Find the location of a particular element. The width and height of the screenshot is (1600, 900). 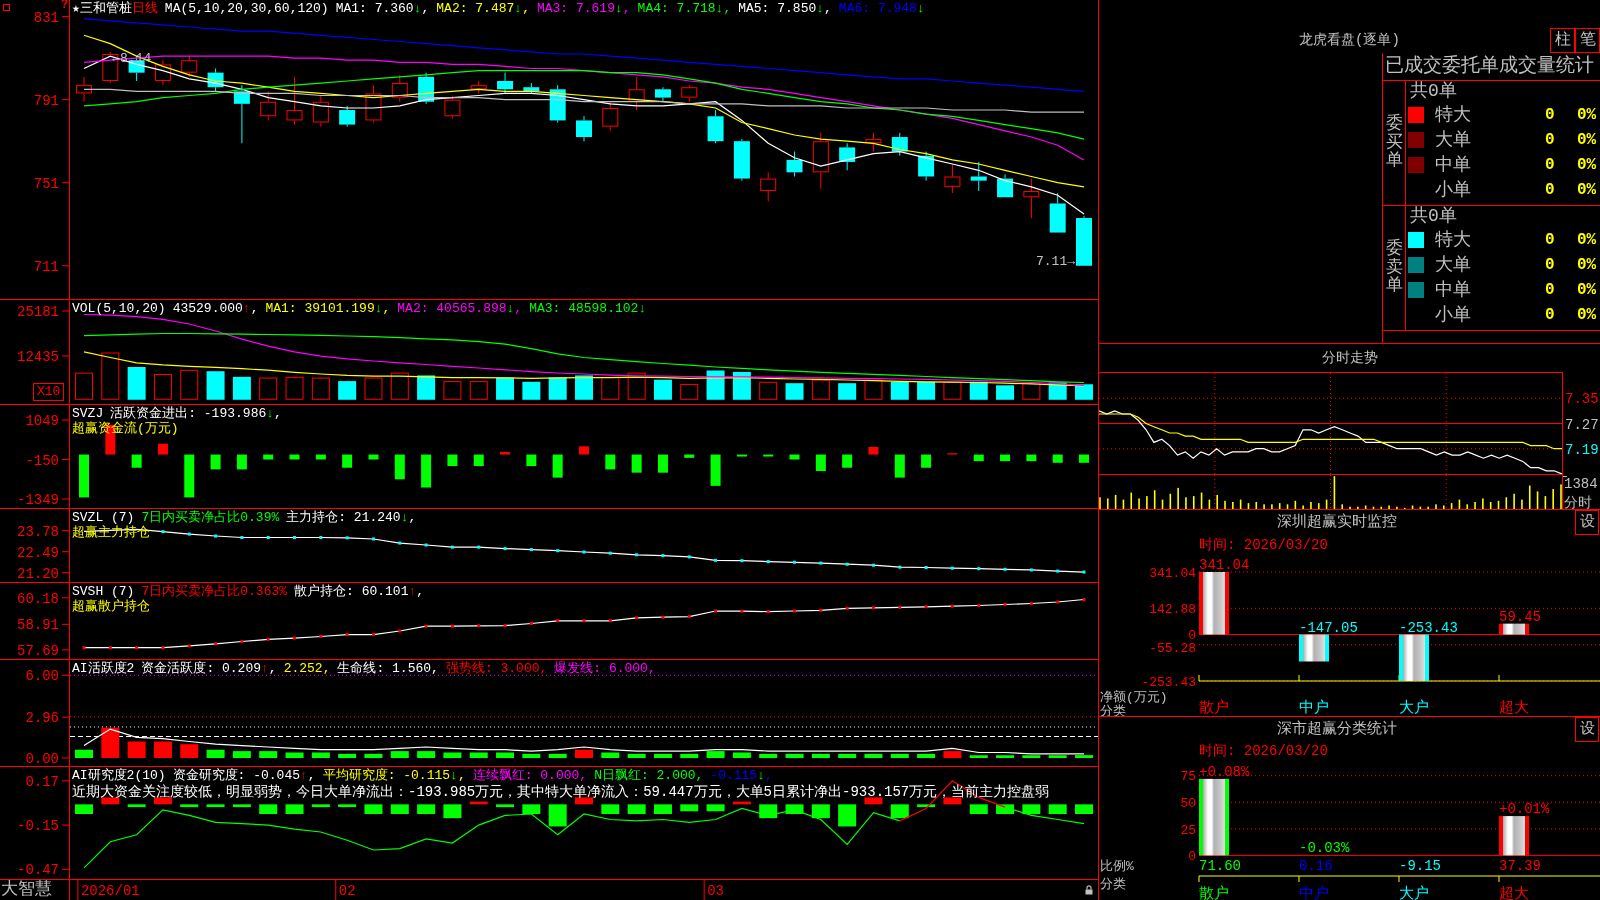

axis-label: -253.43 is located at coordinates (1168, 682).